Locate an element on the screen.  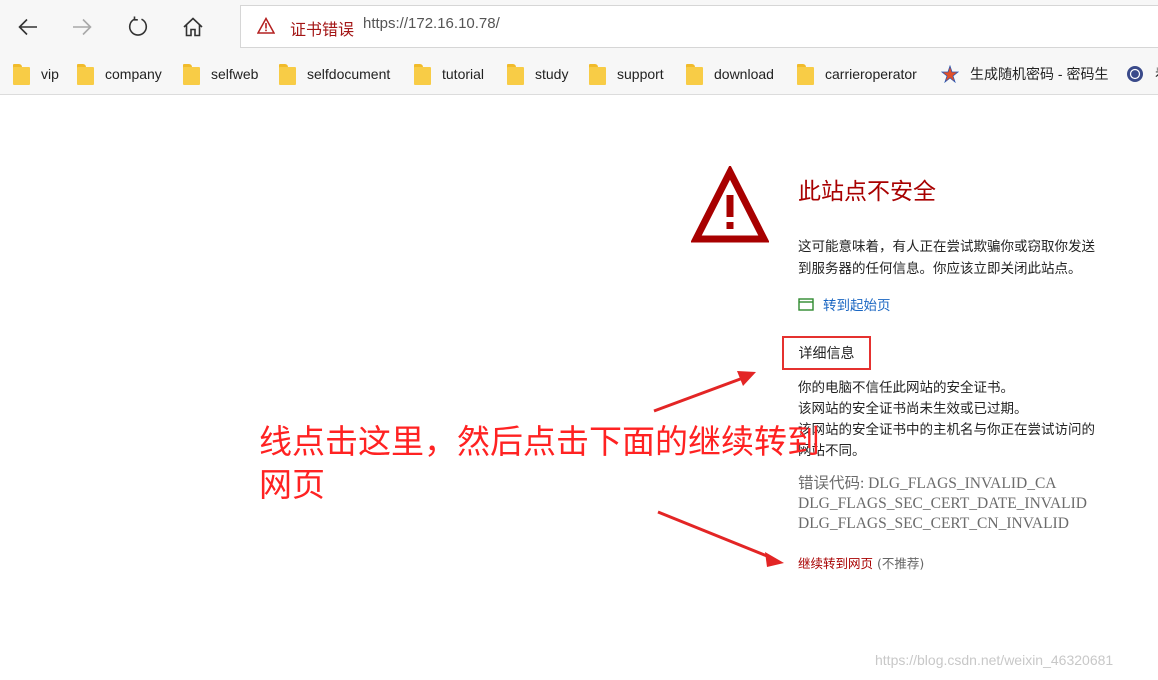
go-to-start-page-link: 转到起始页 is located at coordinates (844, 304).